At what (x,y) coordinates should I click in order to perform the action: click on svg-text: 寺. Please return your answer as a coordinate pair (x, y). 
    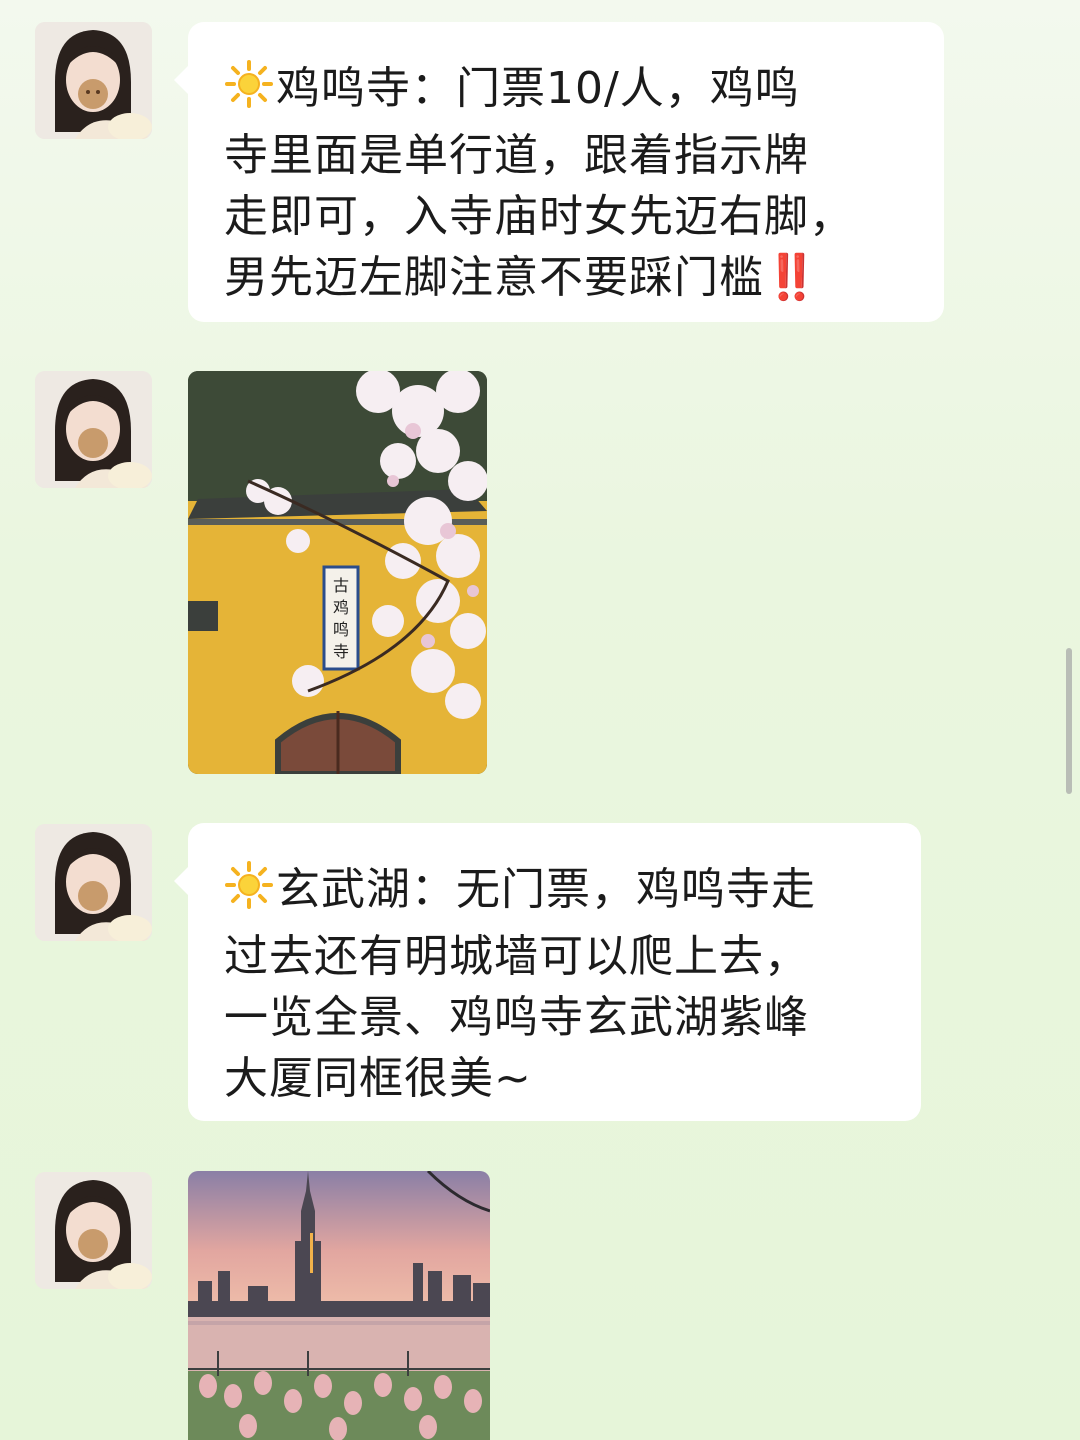
    Looking at the image, I should click on (341, 651).